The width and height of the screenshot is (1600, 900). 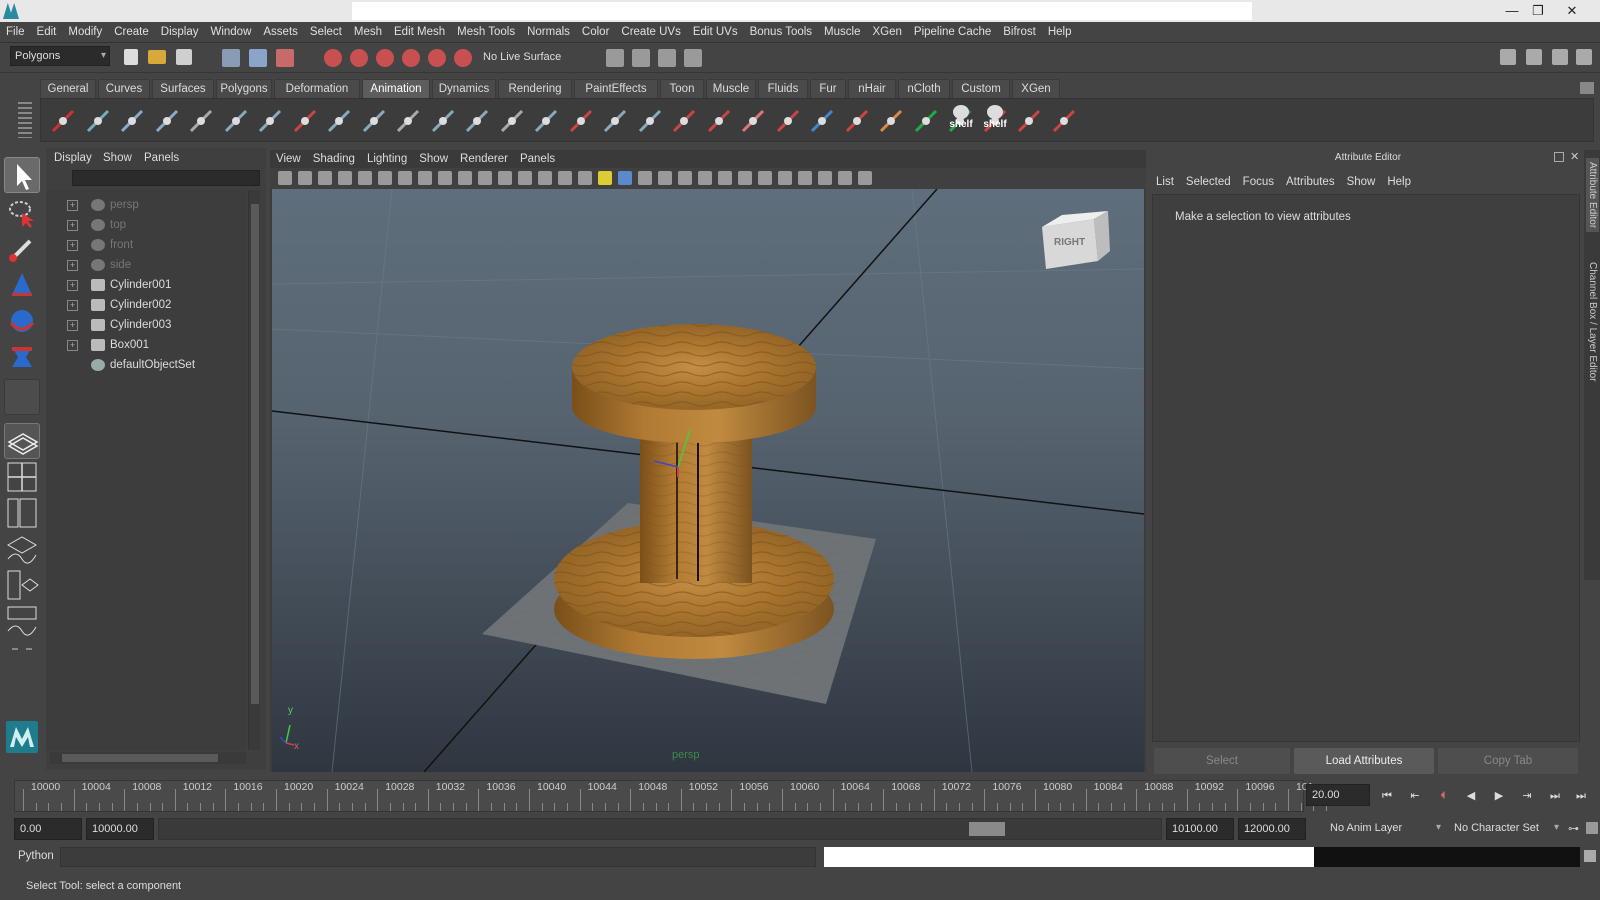 I want to click on viewcube-label: RIGHT, so click(x=1069, y=242).